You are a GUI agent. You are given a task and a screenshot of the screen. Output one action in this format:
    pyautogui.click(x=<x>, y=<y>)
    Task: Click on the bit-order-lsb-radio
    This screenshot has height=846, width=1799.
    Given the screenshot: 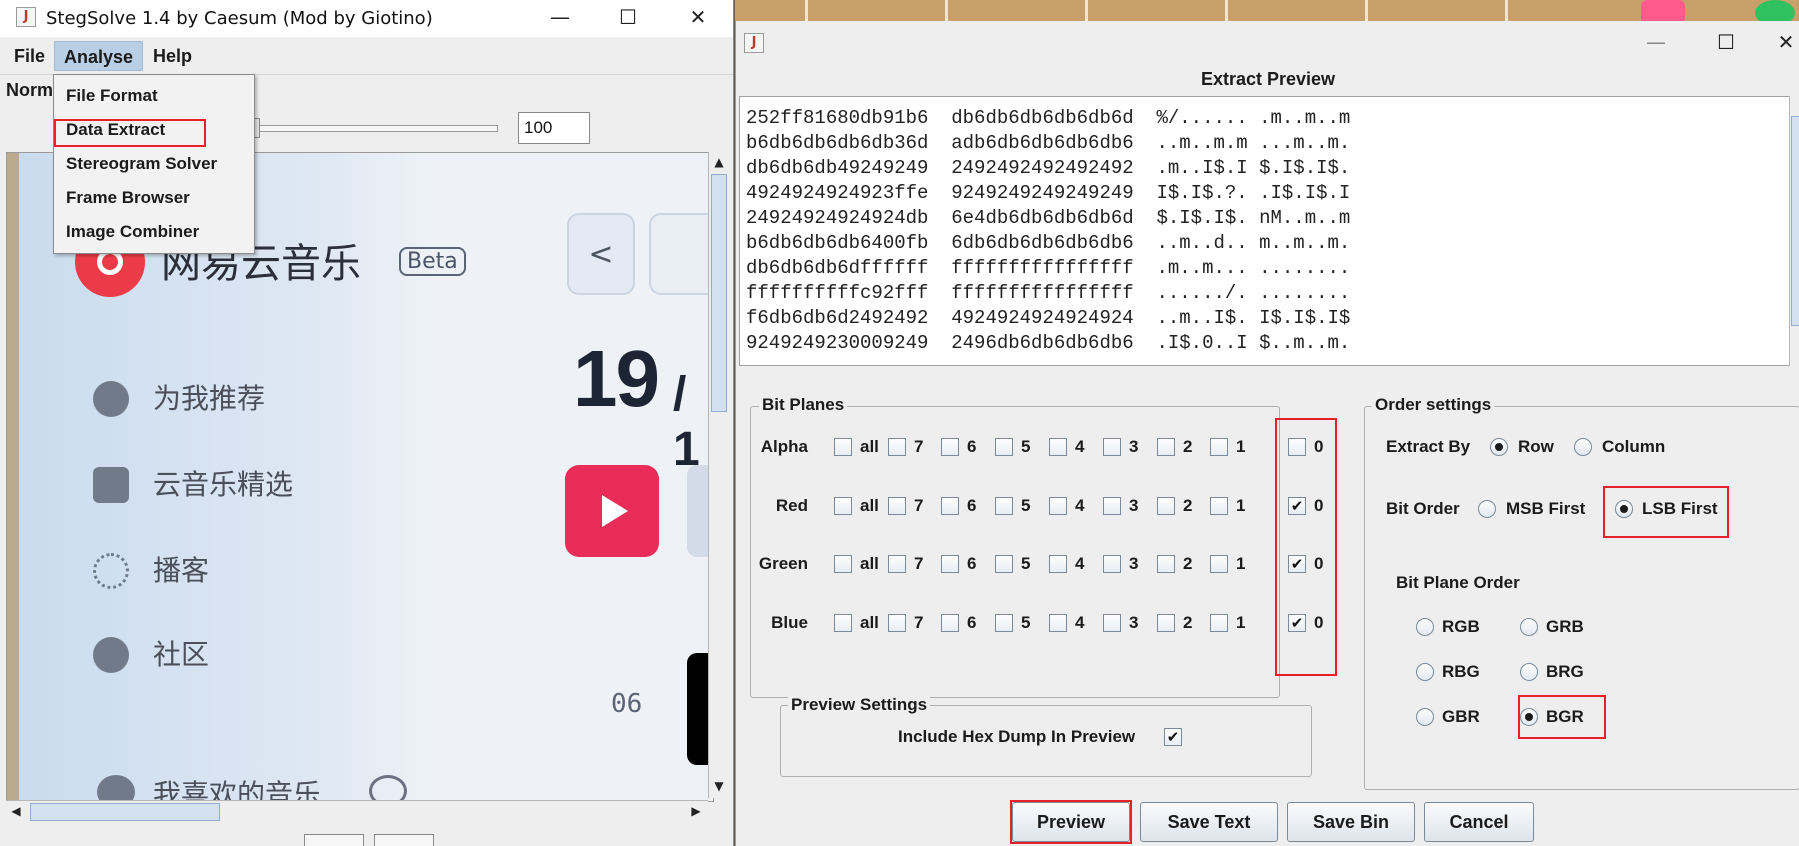 What is the action you would take?
    pyautogui.click(x=1624, y=509)
    